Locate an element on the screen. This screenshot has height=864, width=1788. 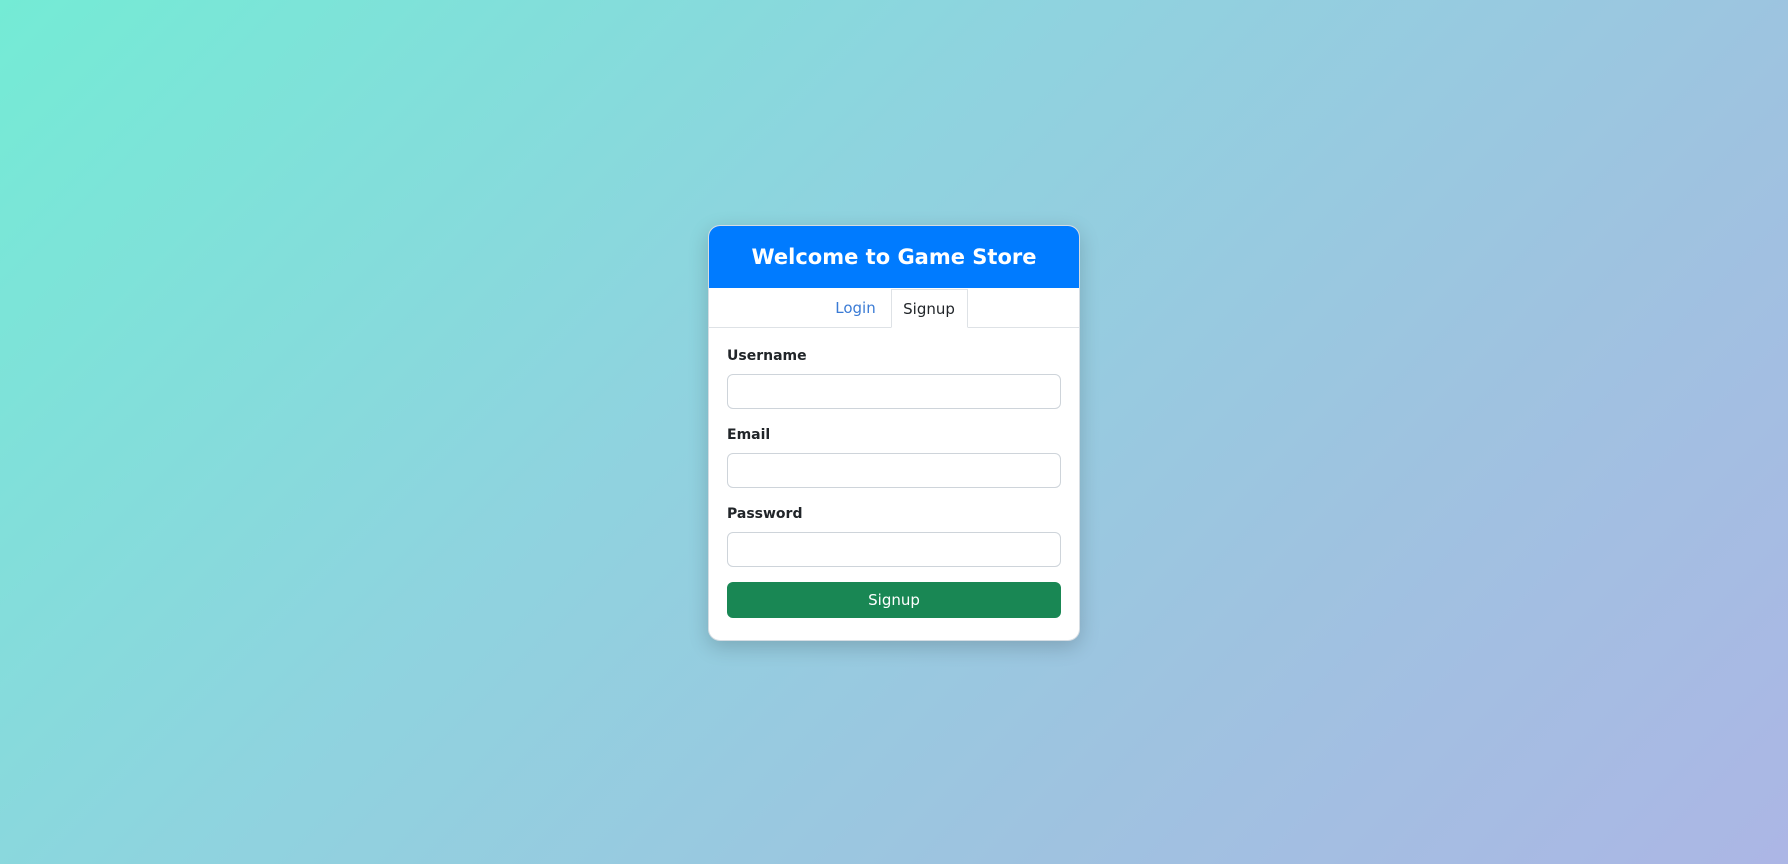
email-label: Email is located at coordinates (749, 435).